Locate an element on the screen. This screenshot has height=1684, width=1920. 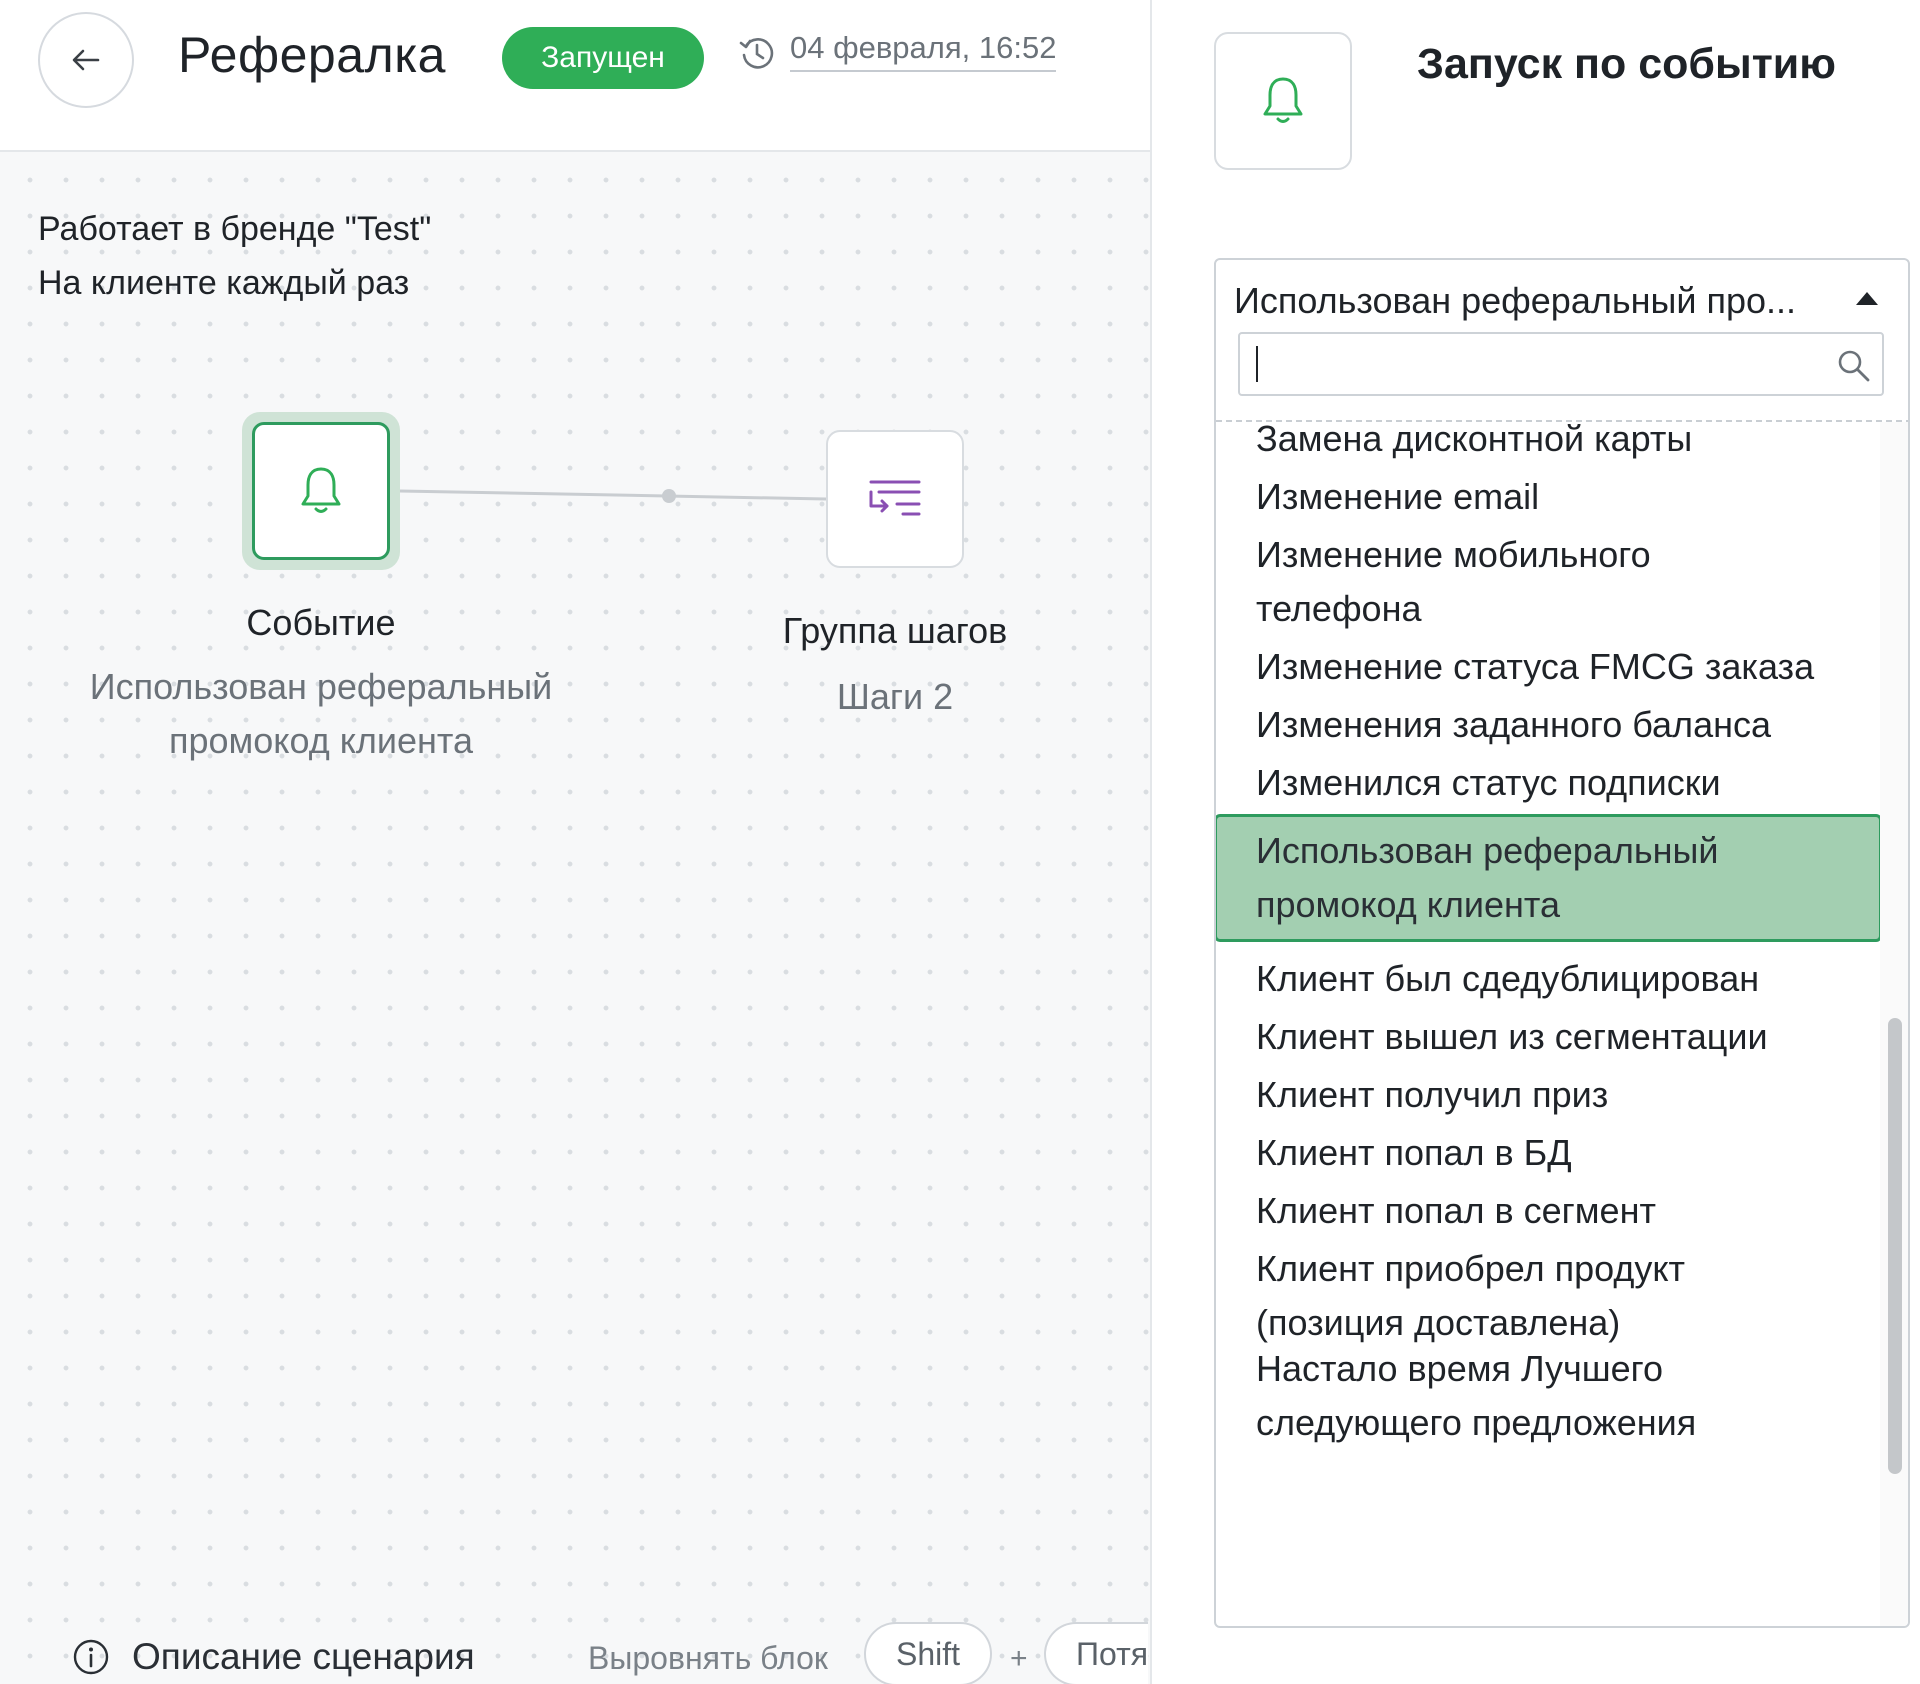
step-group-icon is located at coordinates (895, 498).